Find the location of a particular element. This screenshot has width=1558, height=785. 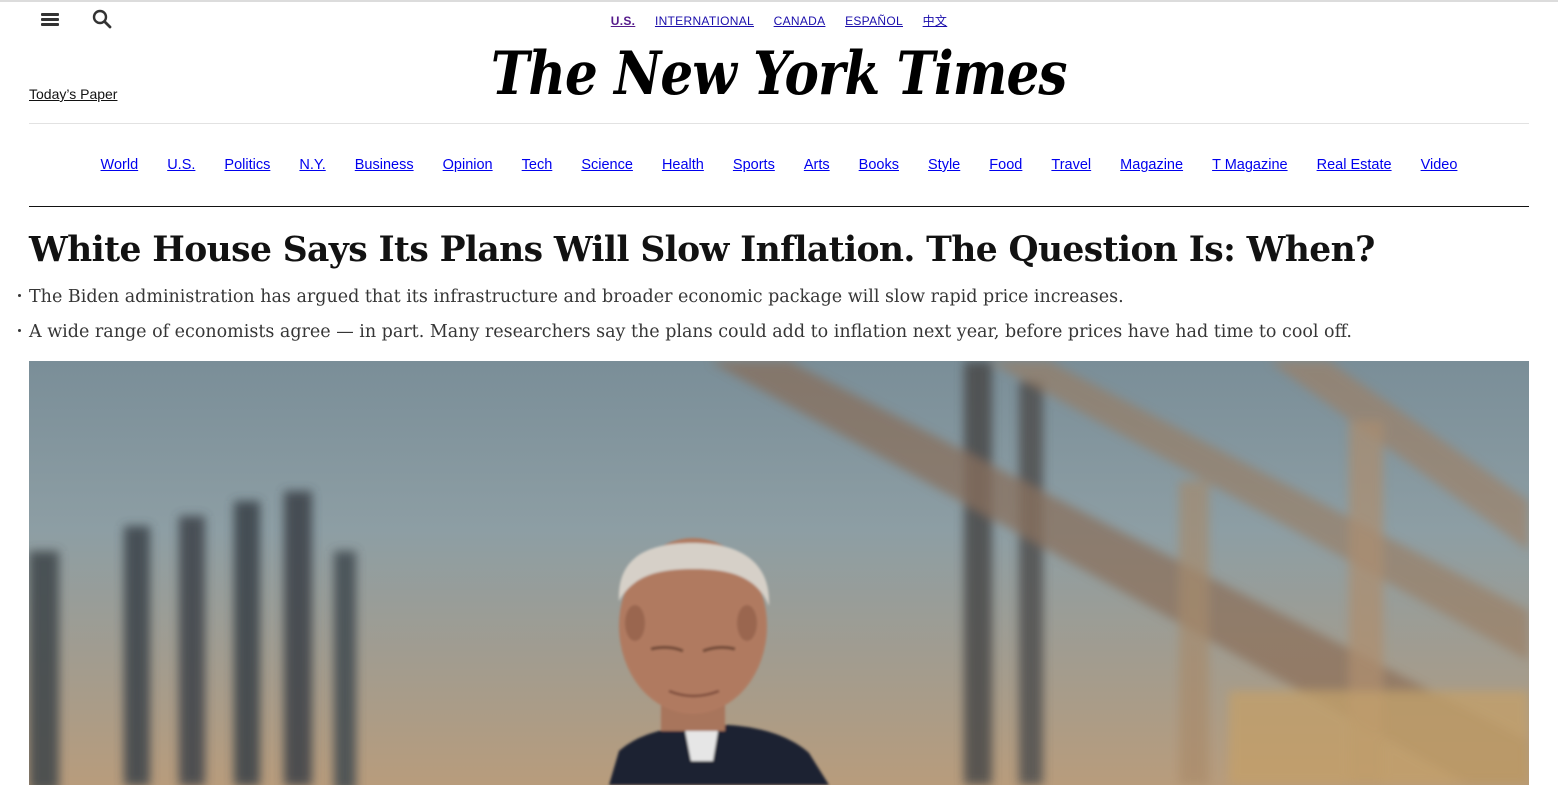

nav-opinion: Opinion is located at coordinates (468, 165).